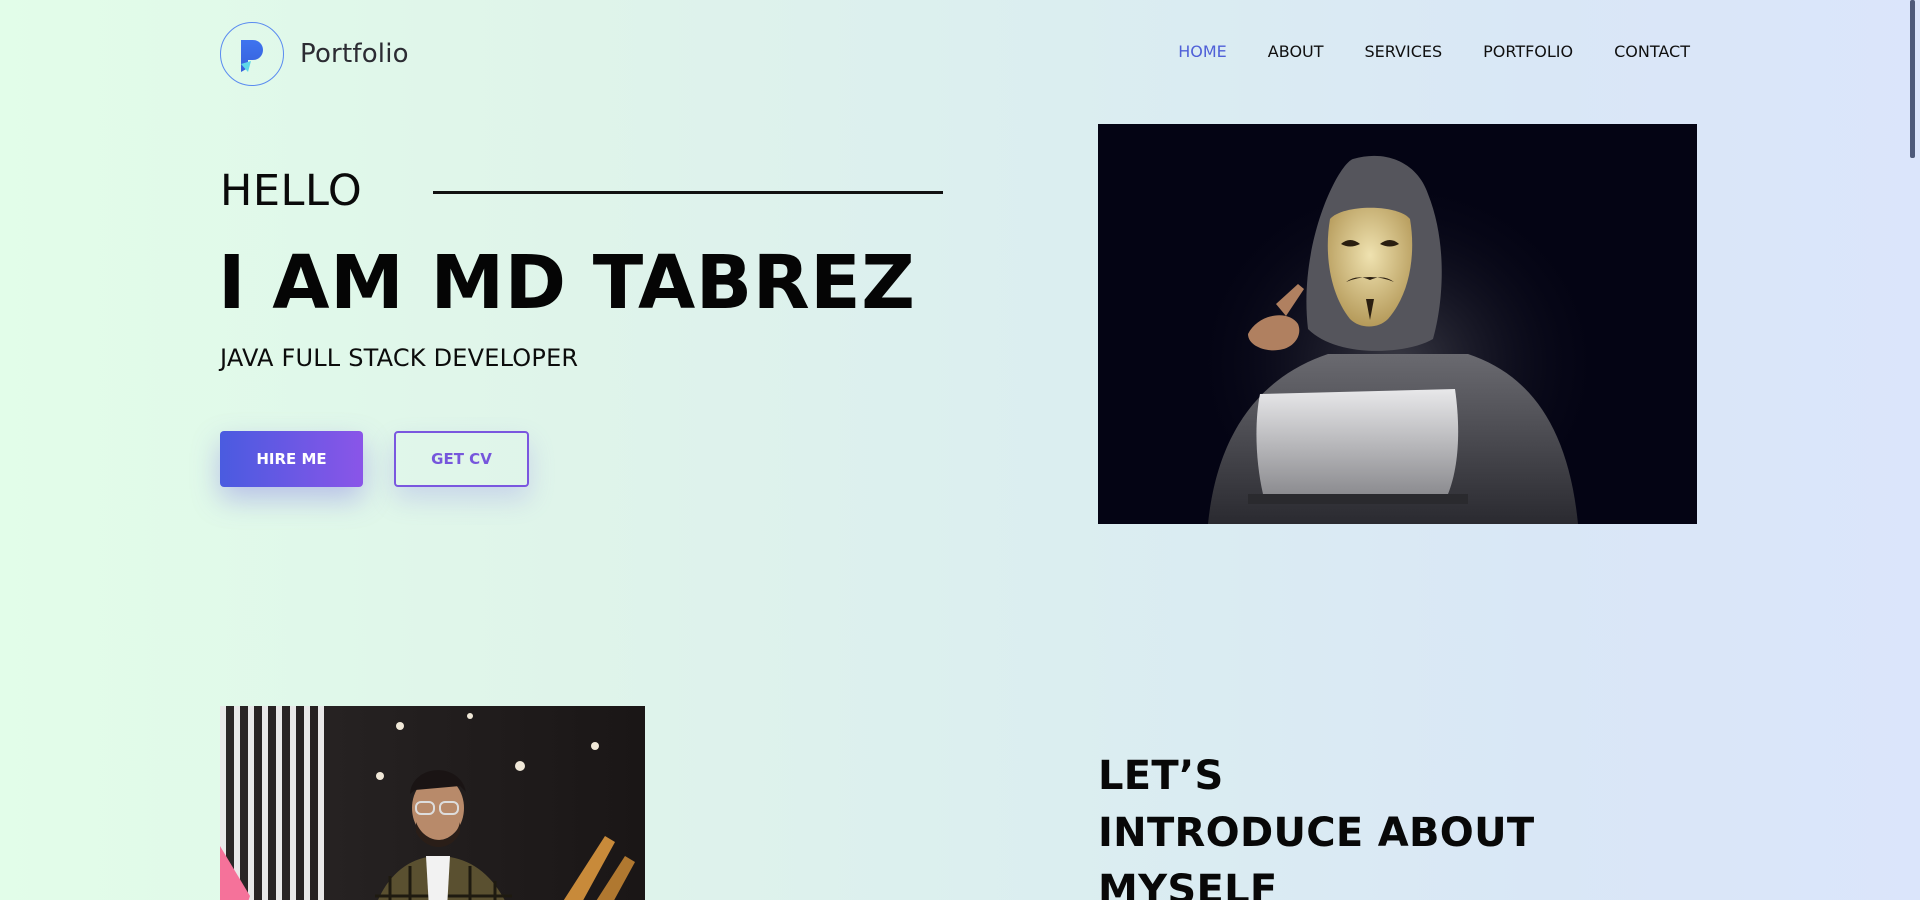 This screenshot has height=900, width=1920. I want to click on hello-row: HELLO, so click(581, 191).